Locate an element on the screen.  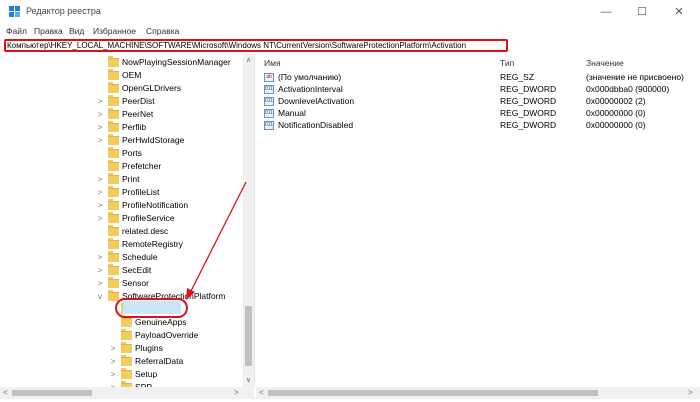
menu-file: Файл is located at coordinates (16, 31).